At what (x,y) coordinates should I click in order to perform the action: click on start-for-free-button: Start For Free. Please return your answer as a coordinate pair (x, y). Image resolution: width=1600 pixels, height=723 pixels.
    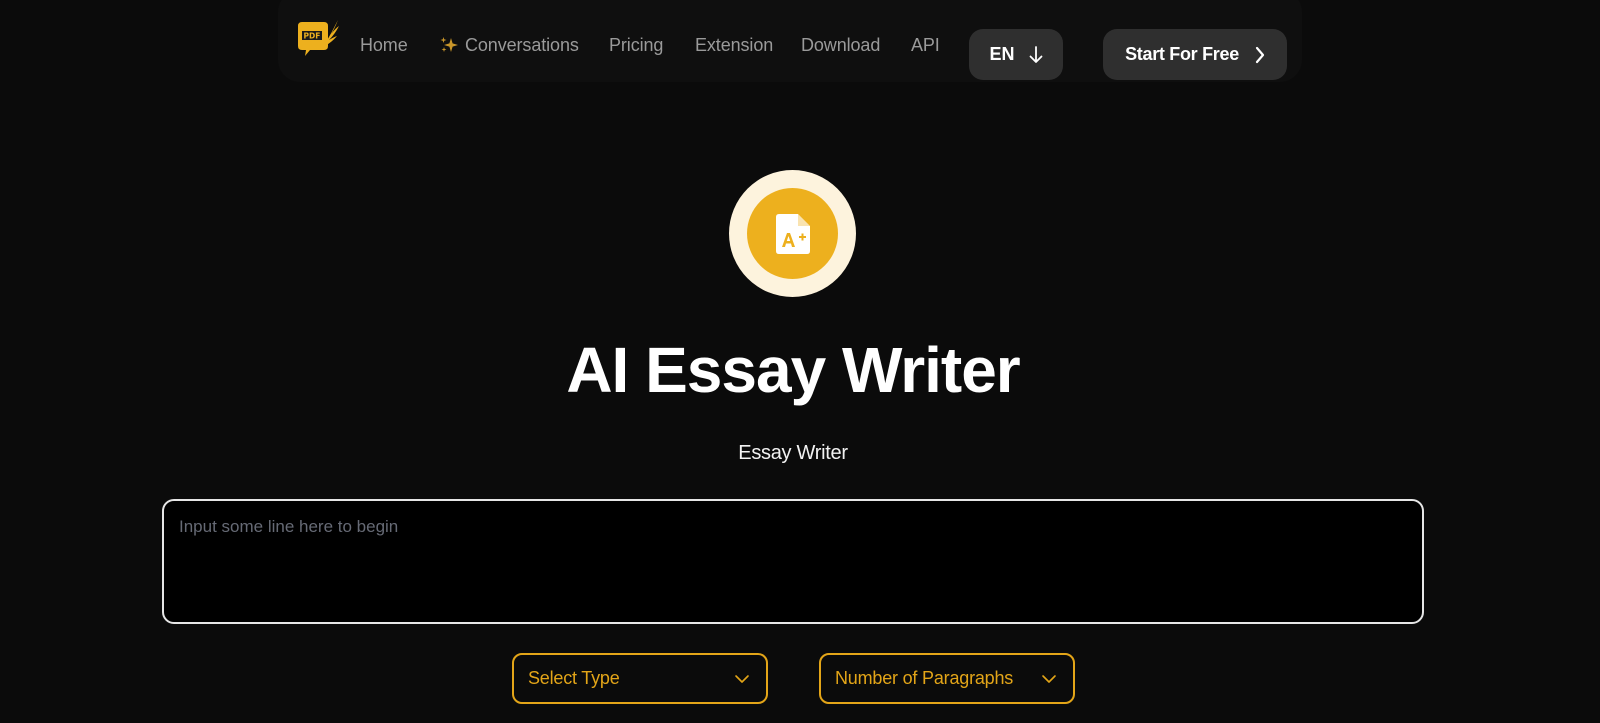
    Looking at the image, I should click on (1195, 54).